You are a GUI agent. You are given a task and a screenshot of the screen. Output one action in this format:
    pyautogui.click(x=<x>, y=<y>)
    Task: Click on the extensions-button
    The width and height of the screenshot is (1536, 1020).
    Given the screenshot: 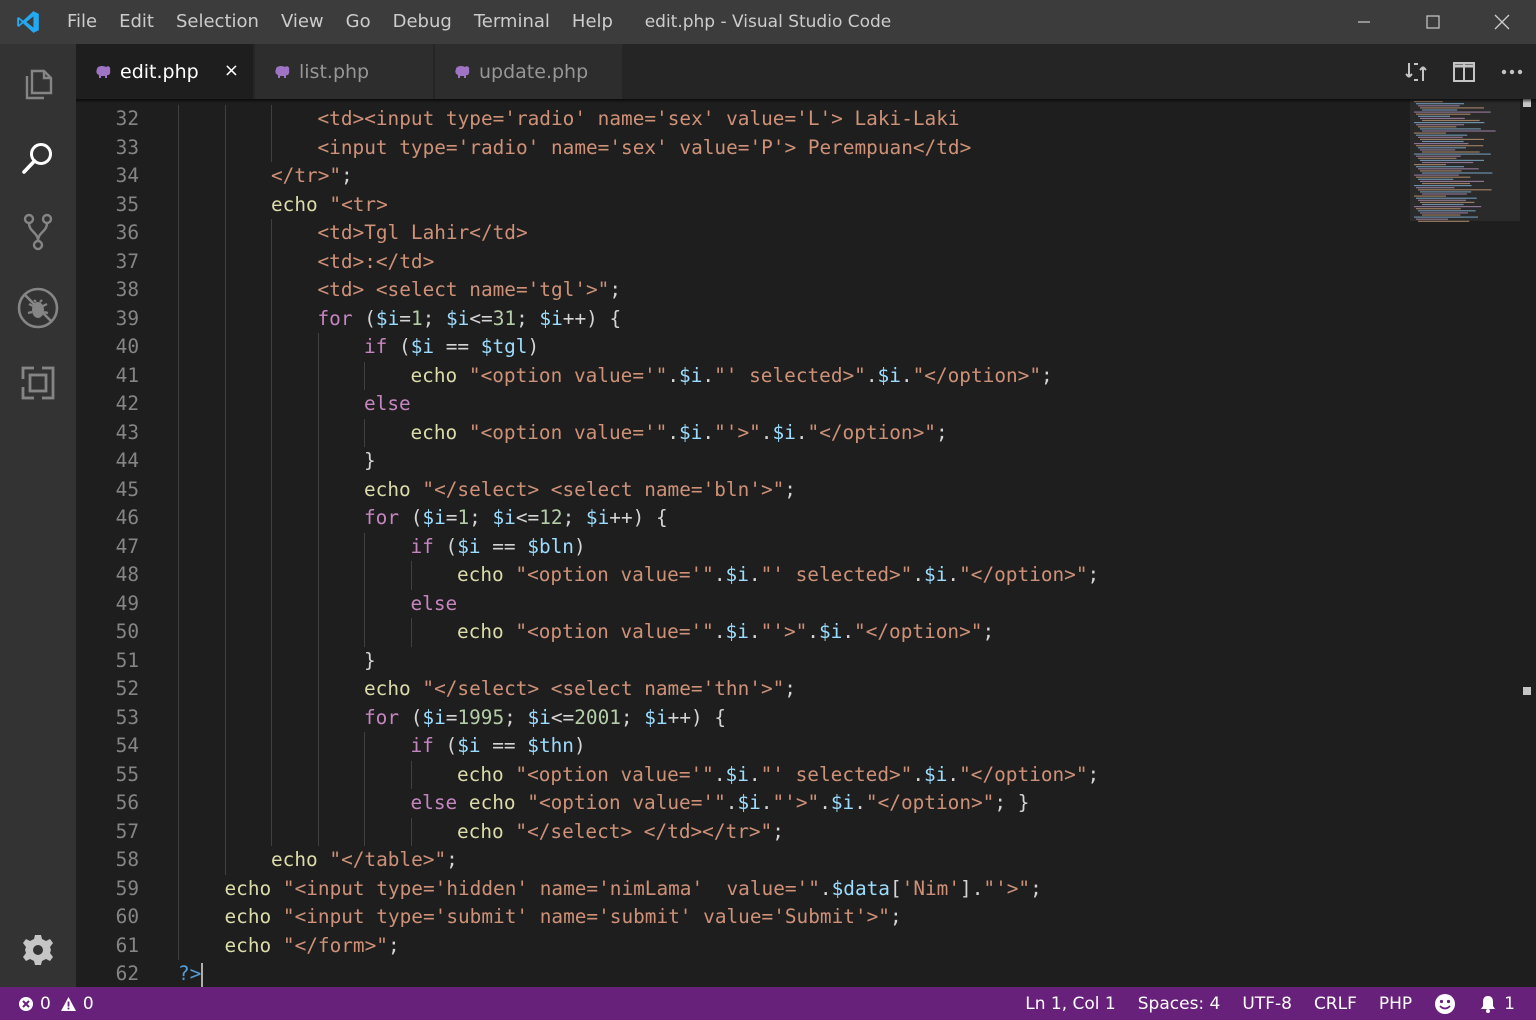 What is the action you would take?
    pyautogui.click(x=38, y=383)
    